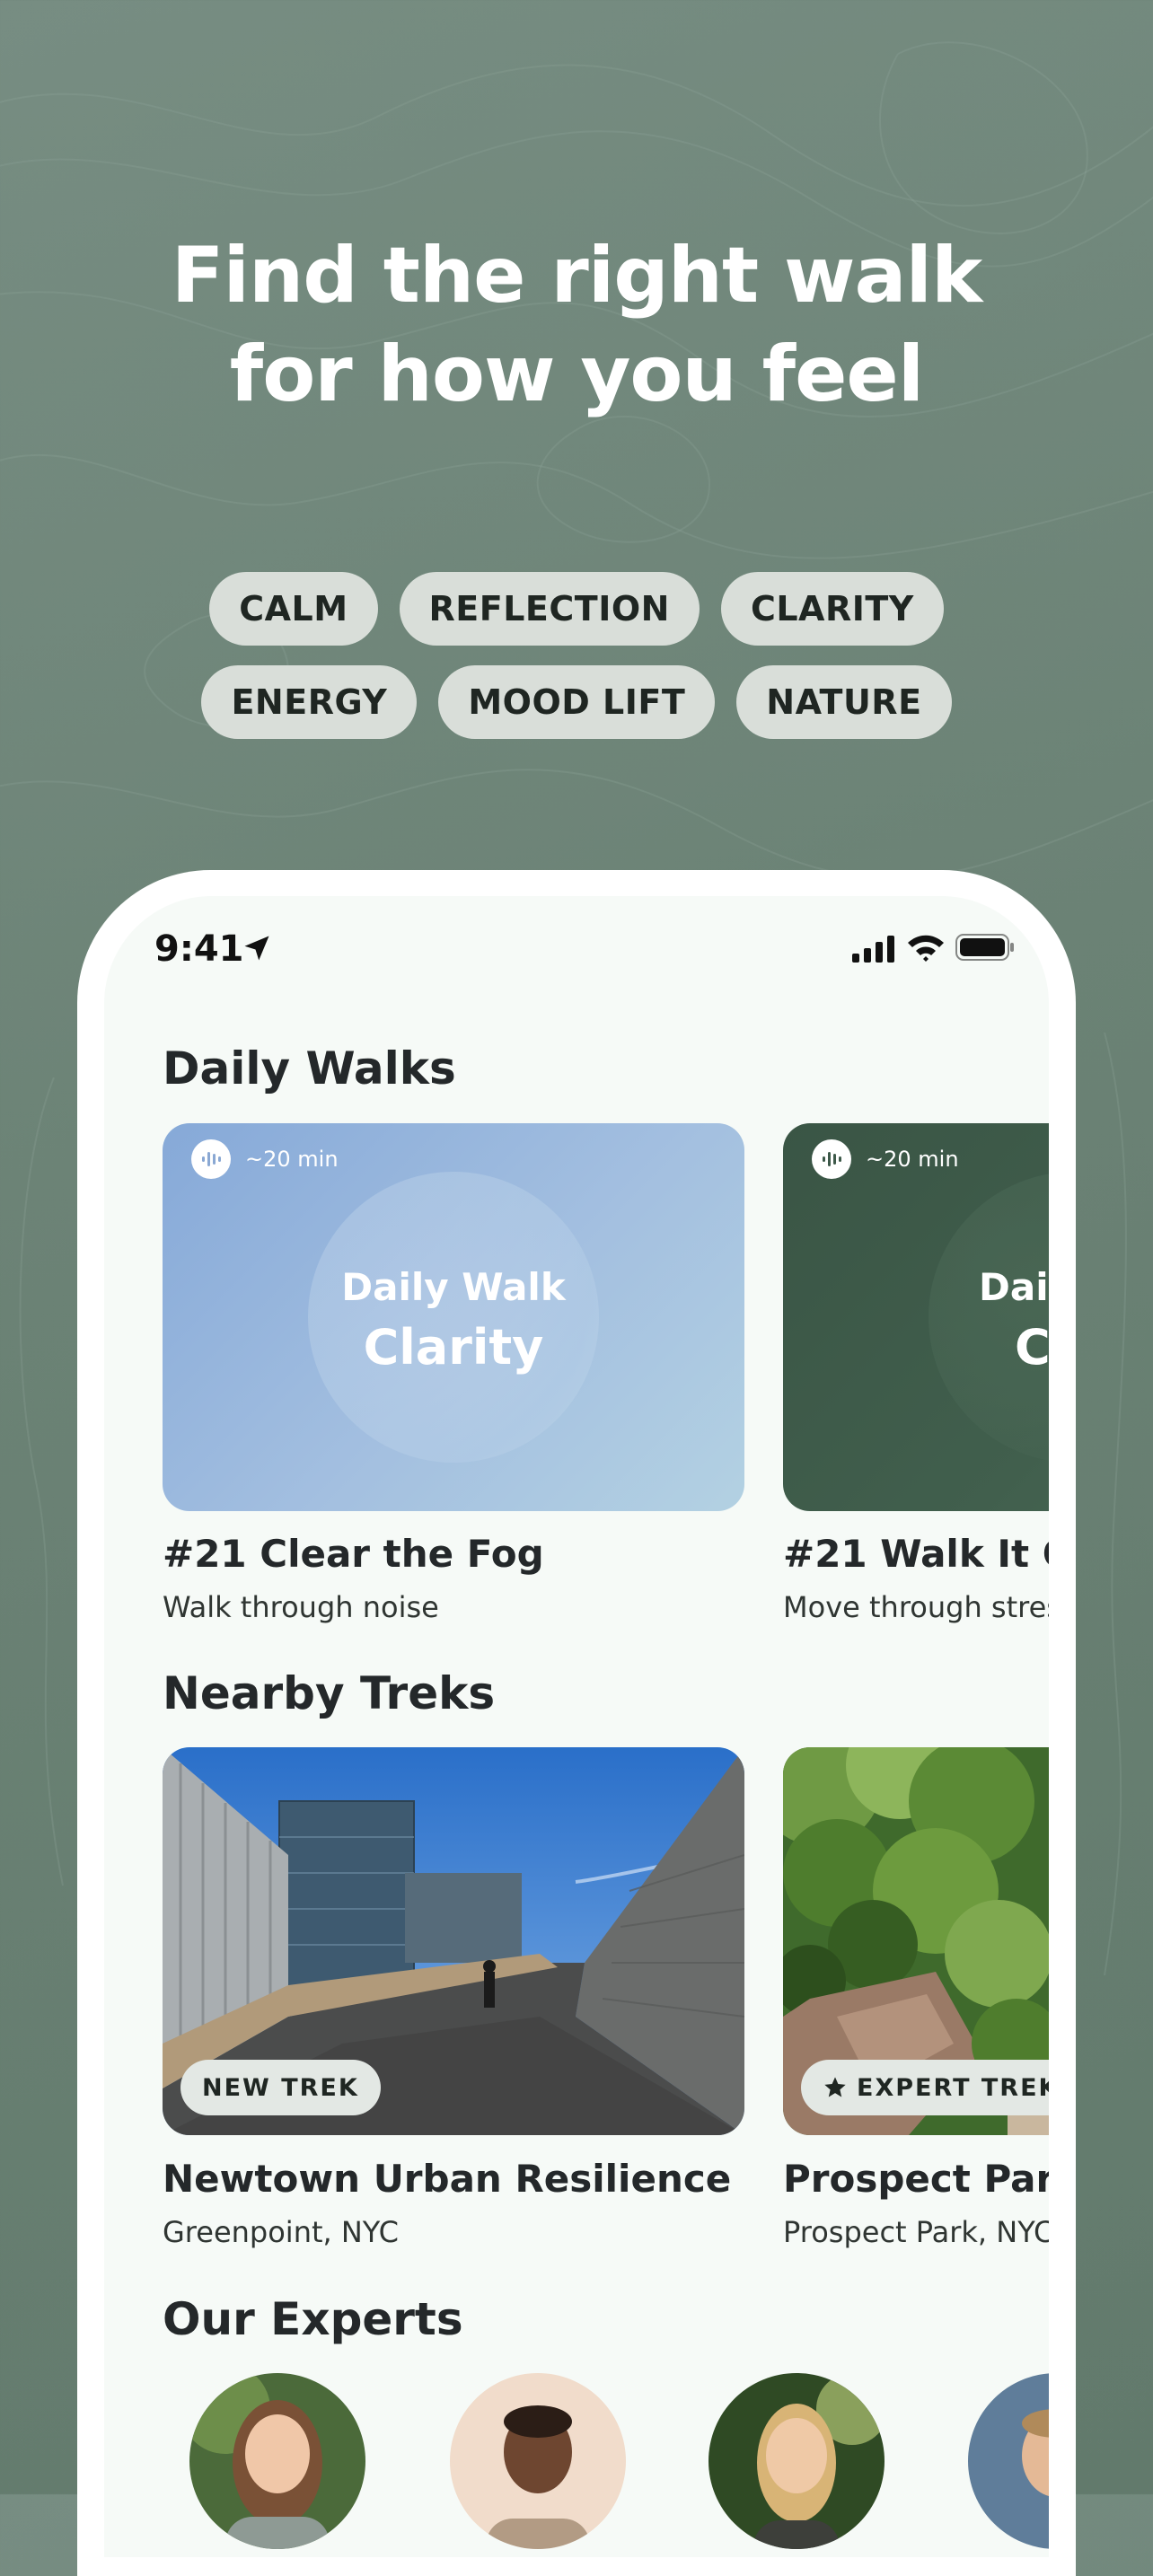  What do you see at coordinates (1032, 1347) in the screenshot?
I see `card-theme: C` at bounding box center [1032, 1347].